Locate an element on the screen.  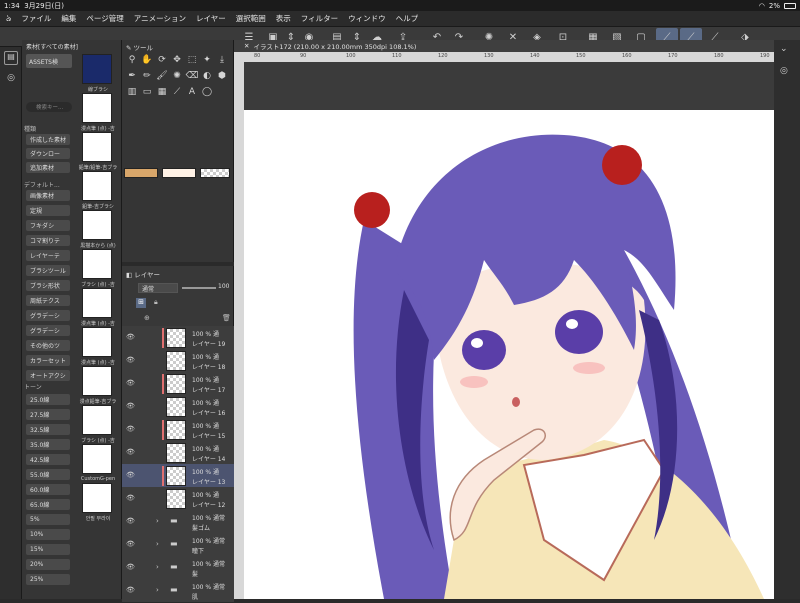
menu-edit: 編集 is located at coordinates (68, 18).